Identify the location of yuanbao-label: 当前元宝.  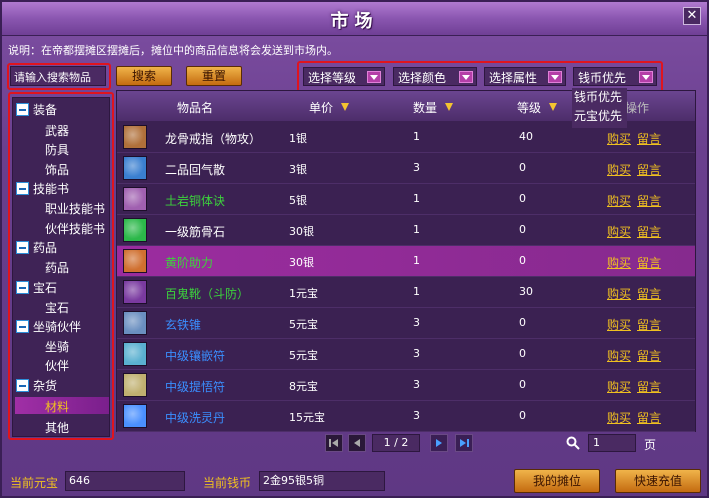
(34, 483).